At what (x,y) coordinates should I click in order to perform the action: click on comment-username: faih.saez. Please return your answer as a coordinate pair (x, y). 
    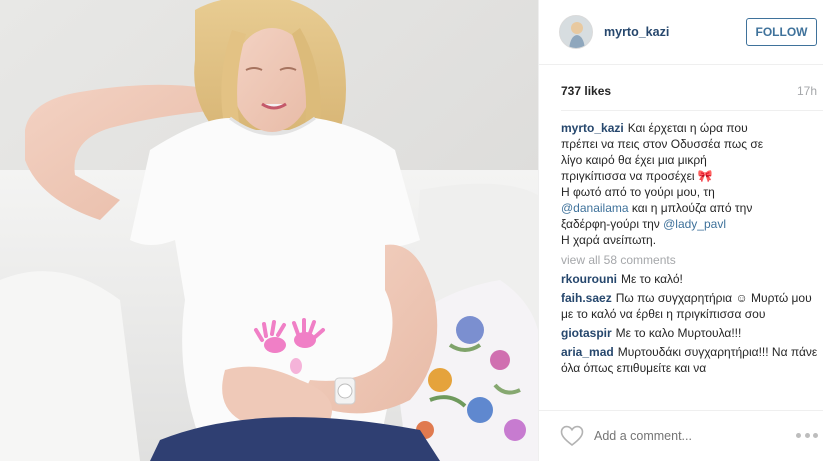
    Looking at the image, I should click on (586, 298).